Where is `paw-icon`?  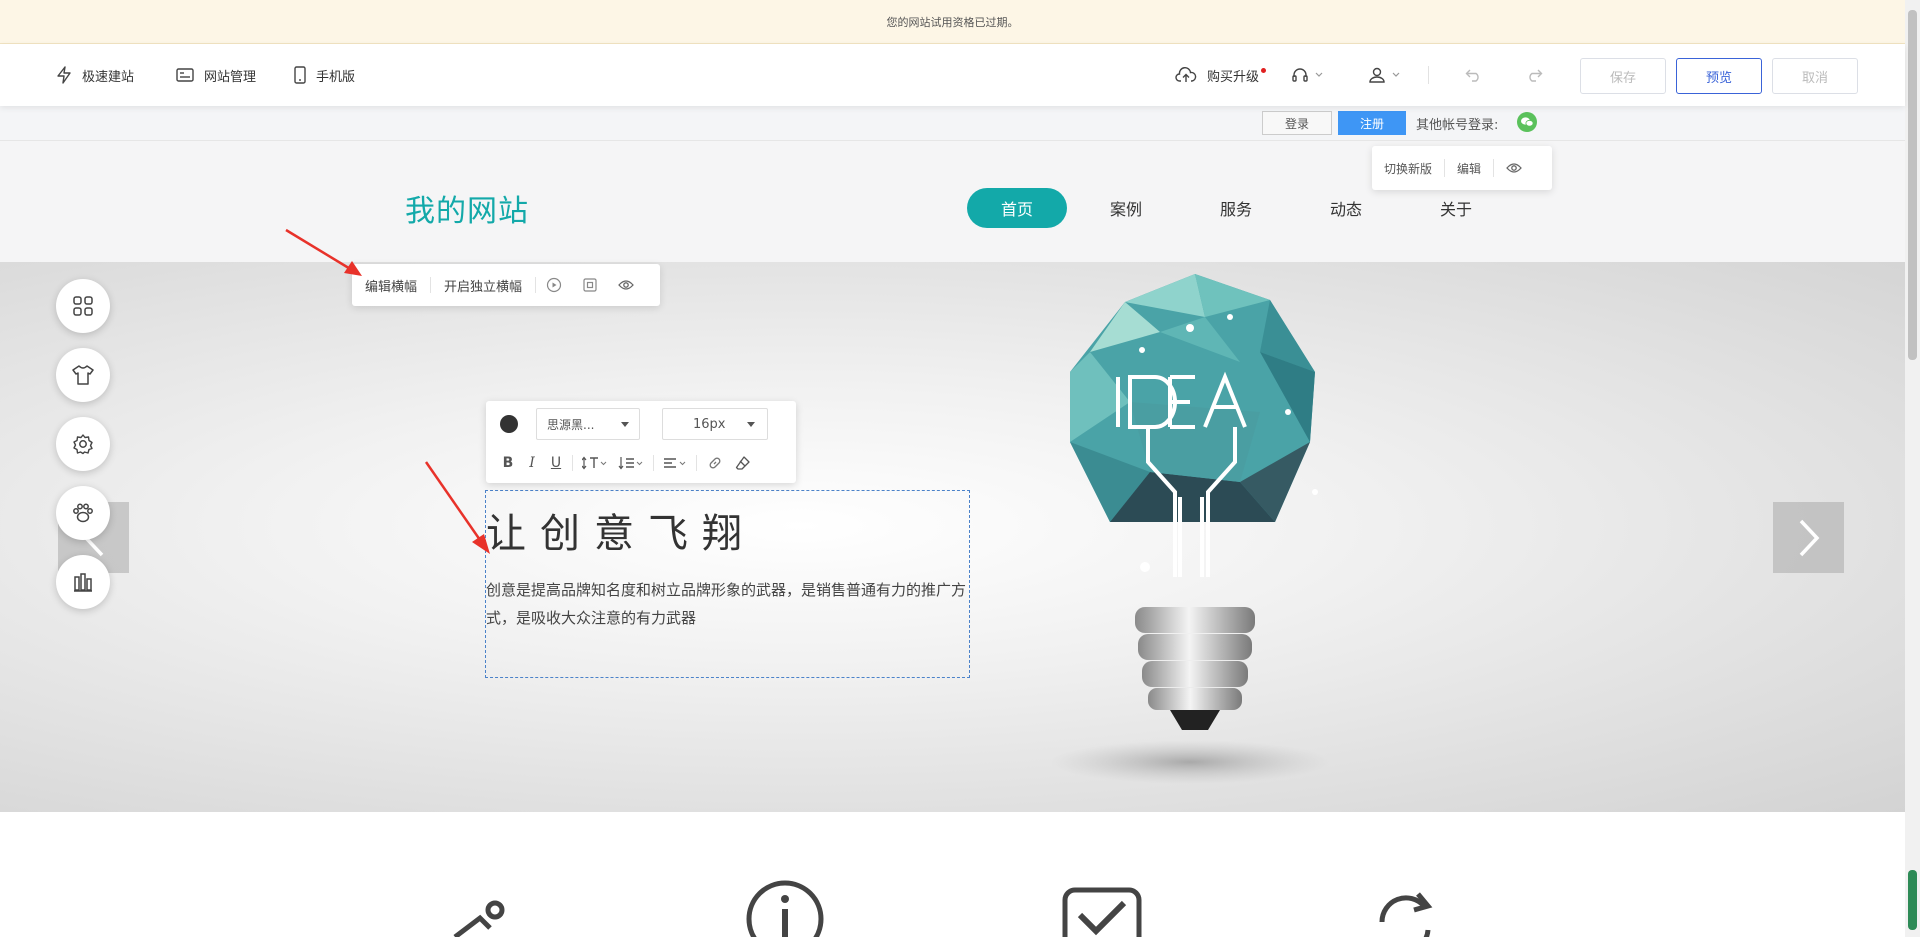 paw-icon is located at coordinates (83, 513).